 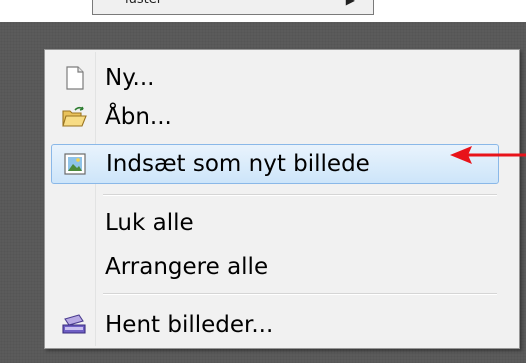 What do you see at coordinates (75, 164) in the screenshot?
I see `paste-as-new-image-icon` at bounding box center [75, 164].